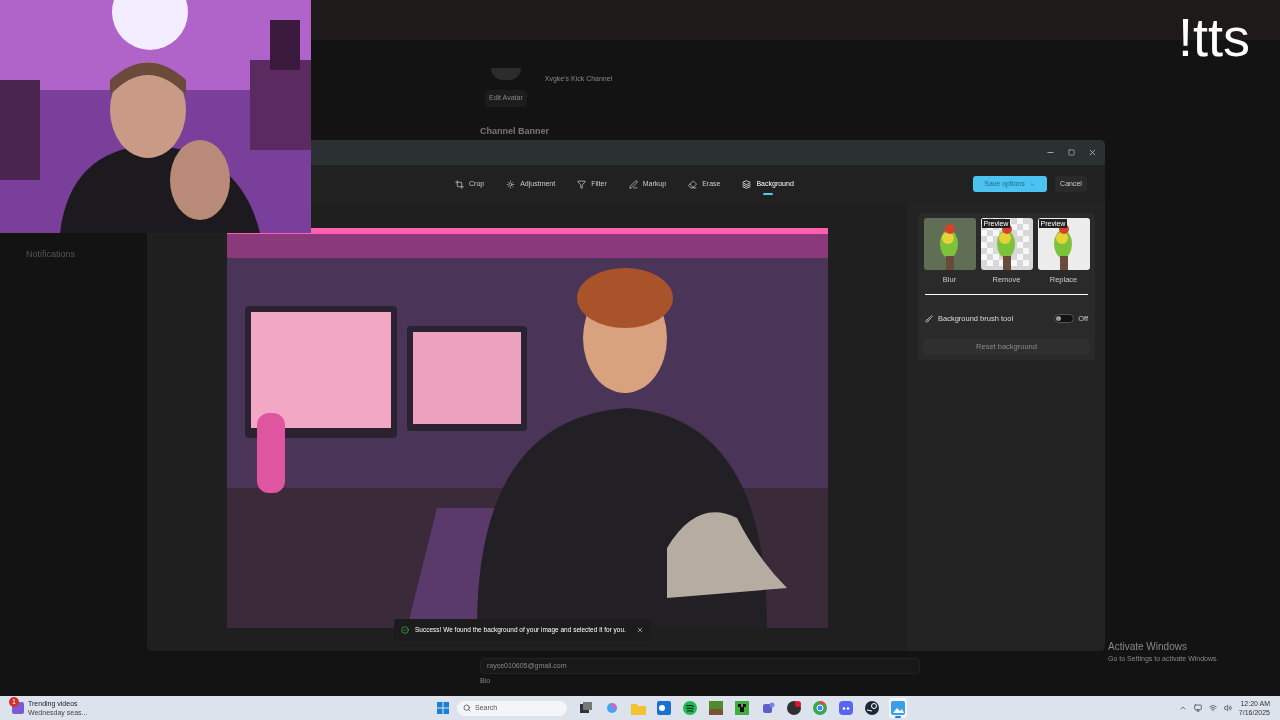 The width and height of the screenshot is (1280, 720). I want to click on brush-icon, so click(929, 318).